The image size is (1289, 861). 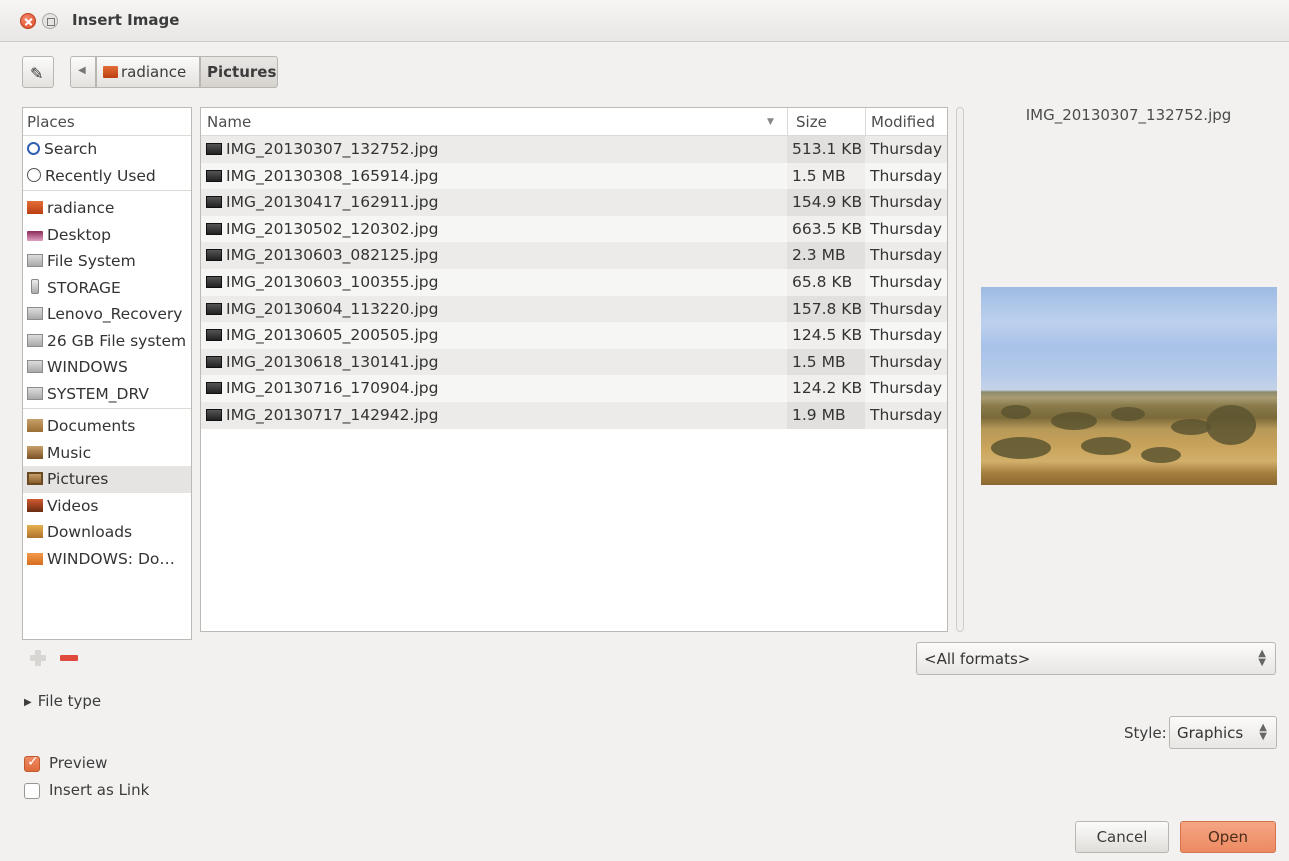 I want to click on music-folder-icon, so click(x=35, y=452).